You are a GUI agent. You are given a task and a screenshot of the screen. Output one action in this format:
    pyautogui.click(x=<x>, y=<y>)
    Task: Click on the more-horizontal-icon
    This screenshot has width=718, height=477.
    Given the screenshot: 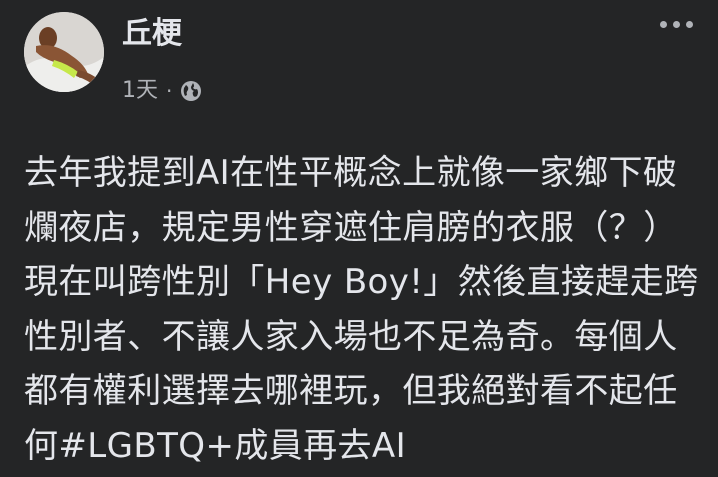 What is the action you would take?
    pyautogui.click(x=663, y=24)
    